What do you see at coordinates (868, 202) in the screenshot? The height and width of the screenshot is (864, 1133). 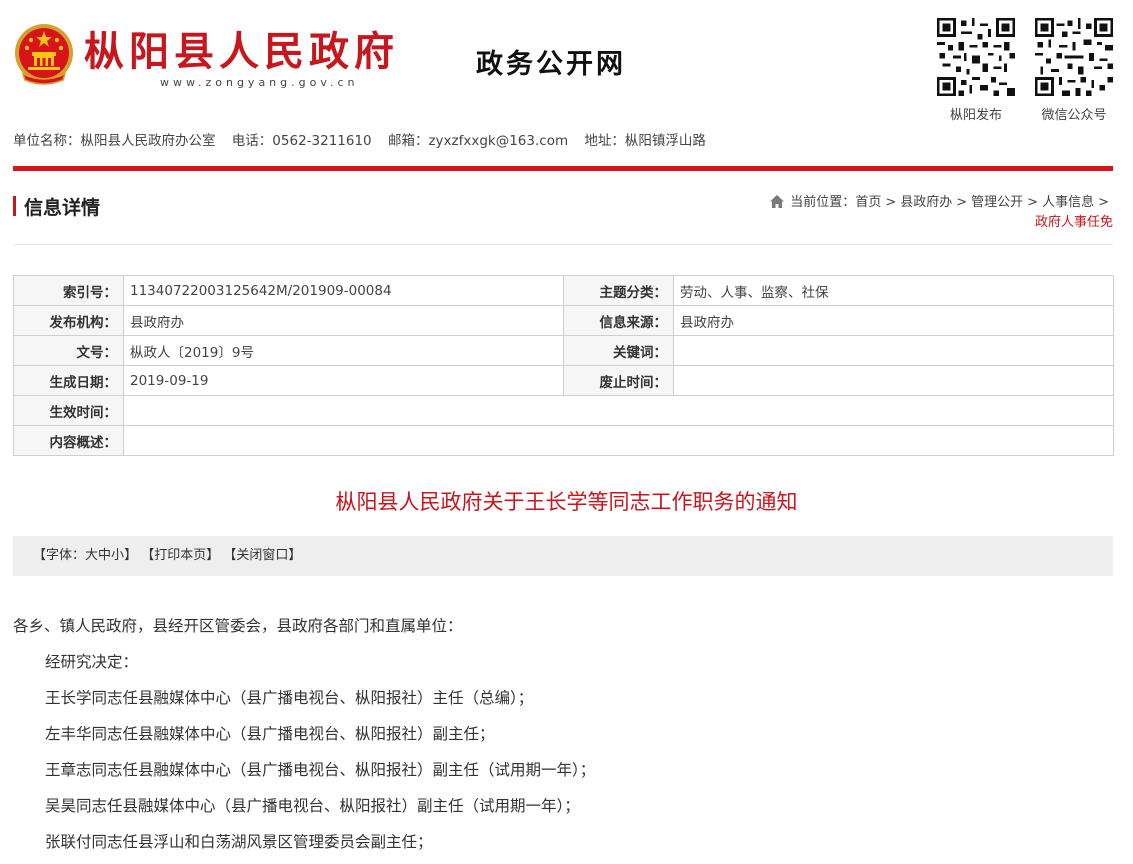 I see `breadcrumb-home: 首页` at bounding box center [868, 202].